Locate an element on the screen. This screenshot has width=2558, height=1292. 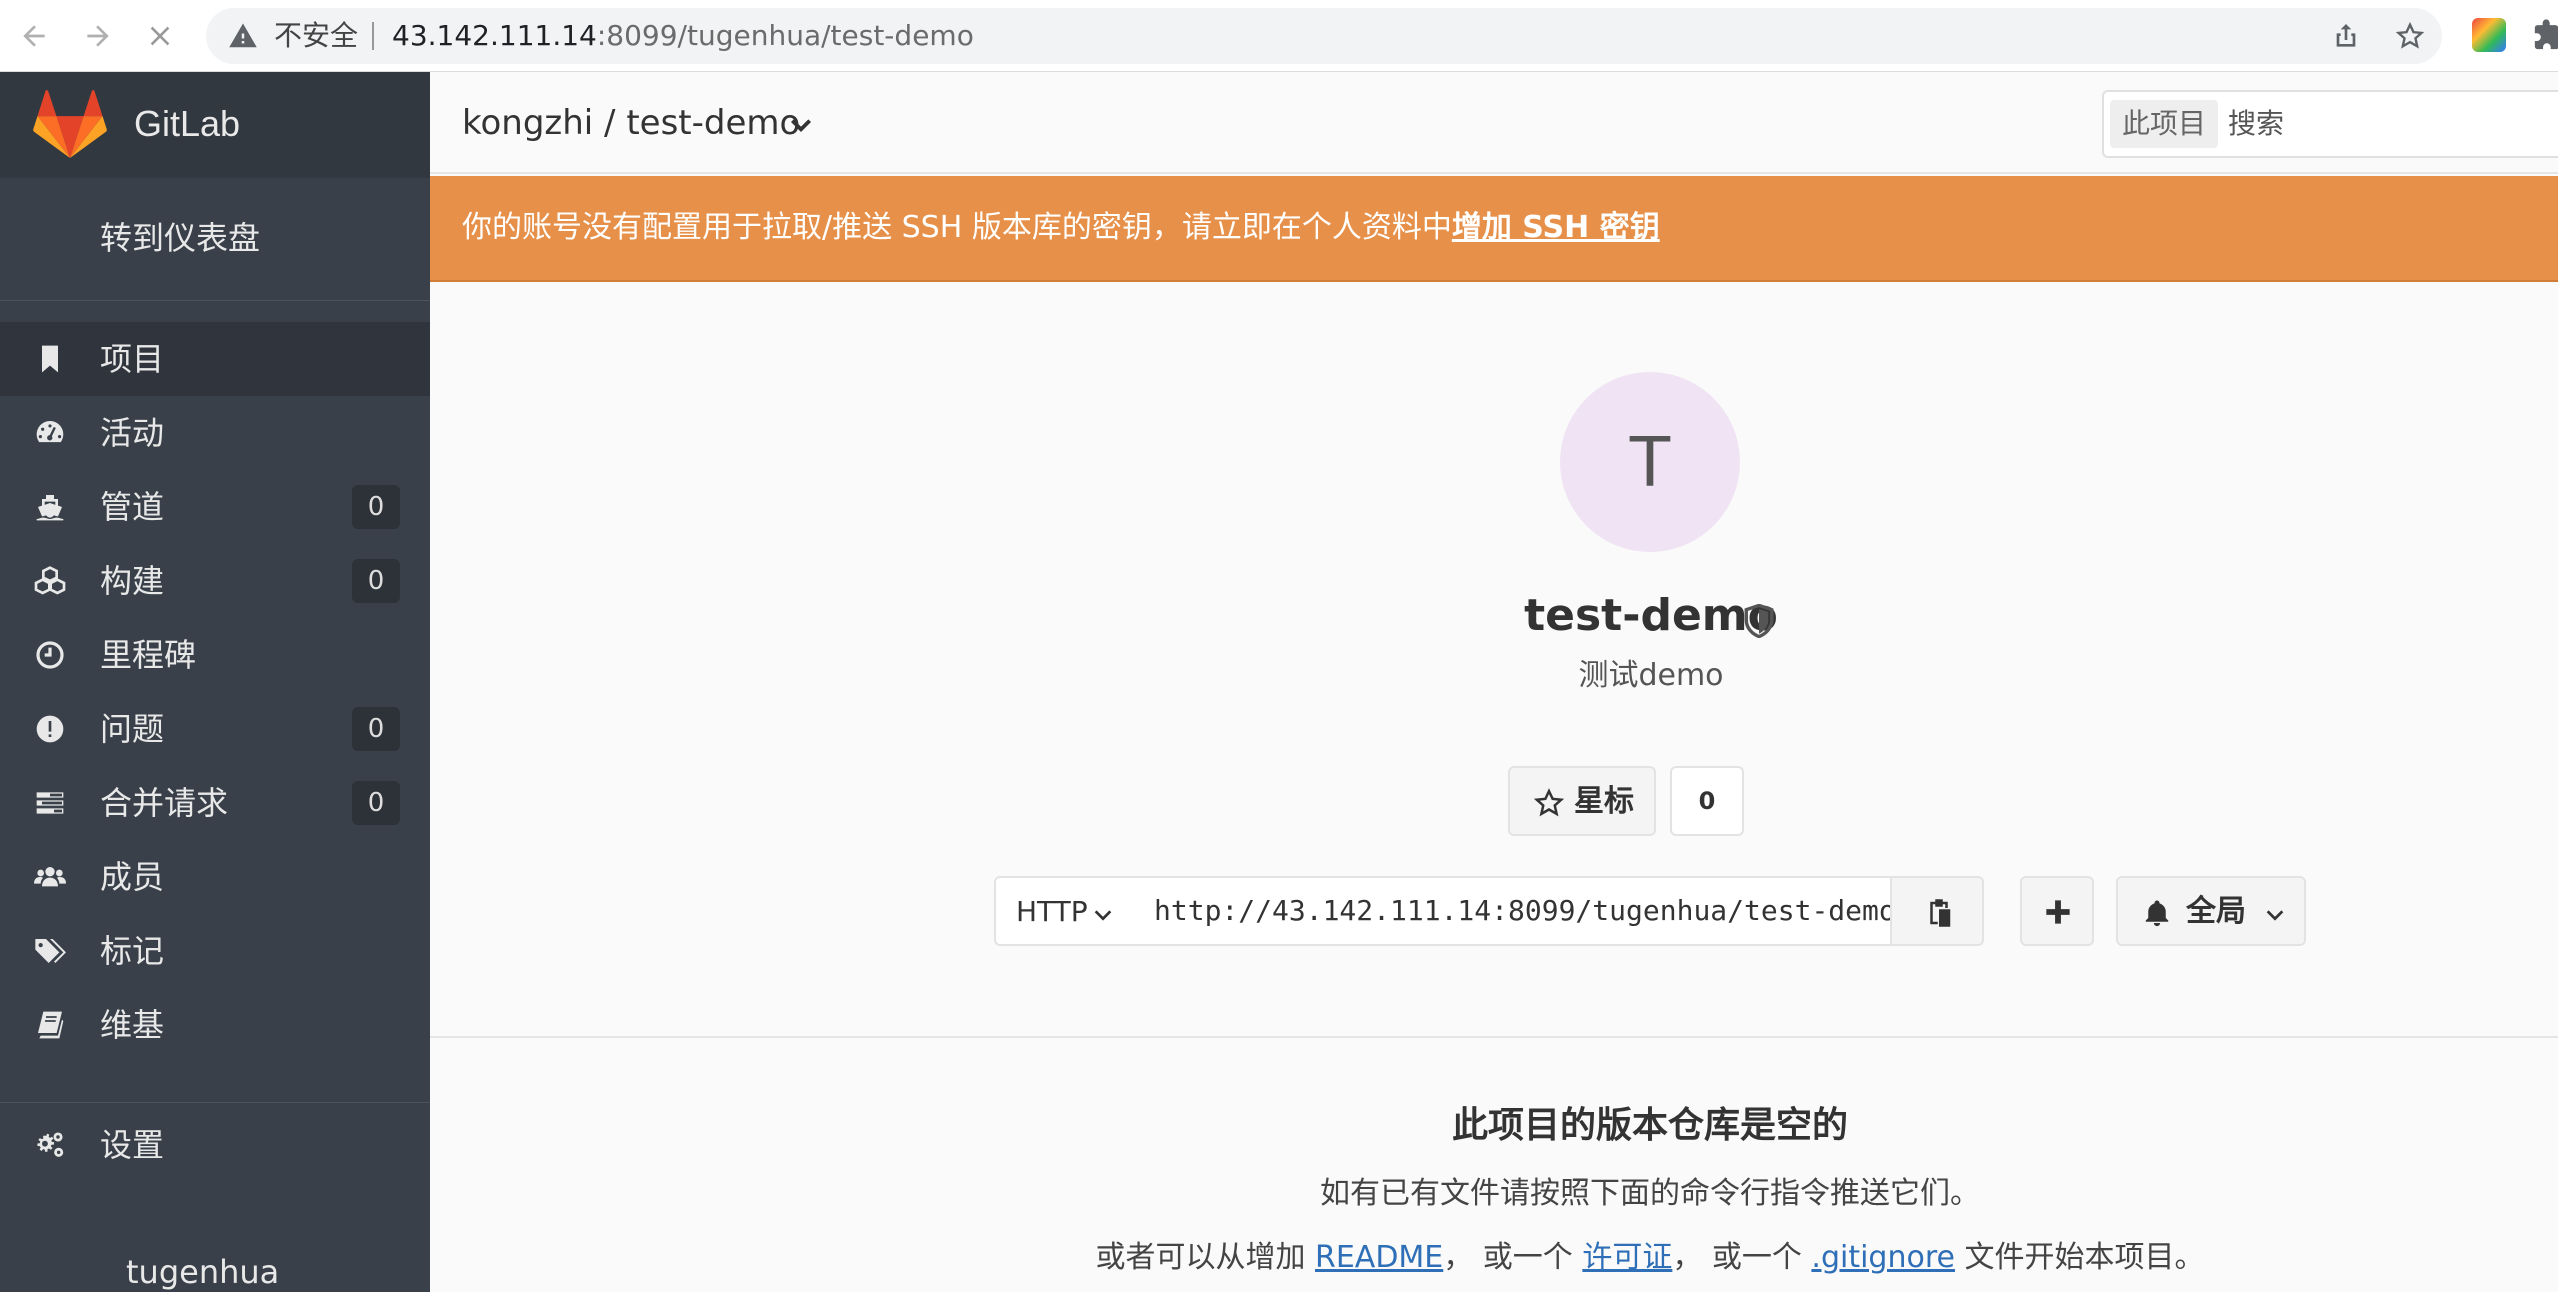
readme-link: README is located at coordinates (1379, 1257).